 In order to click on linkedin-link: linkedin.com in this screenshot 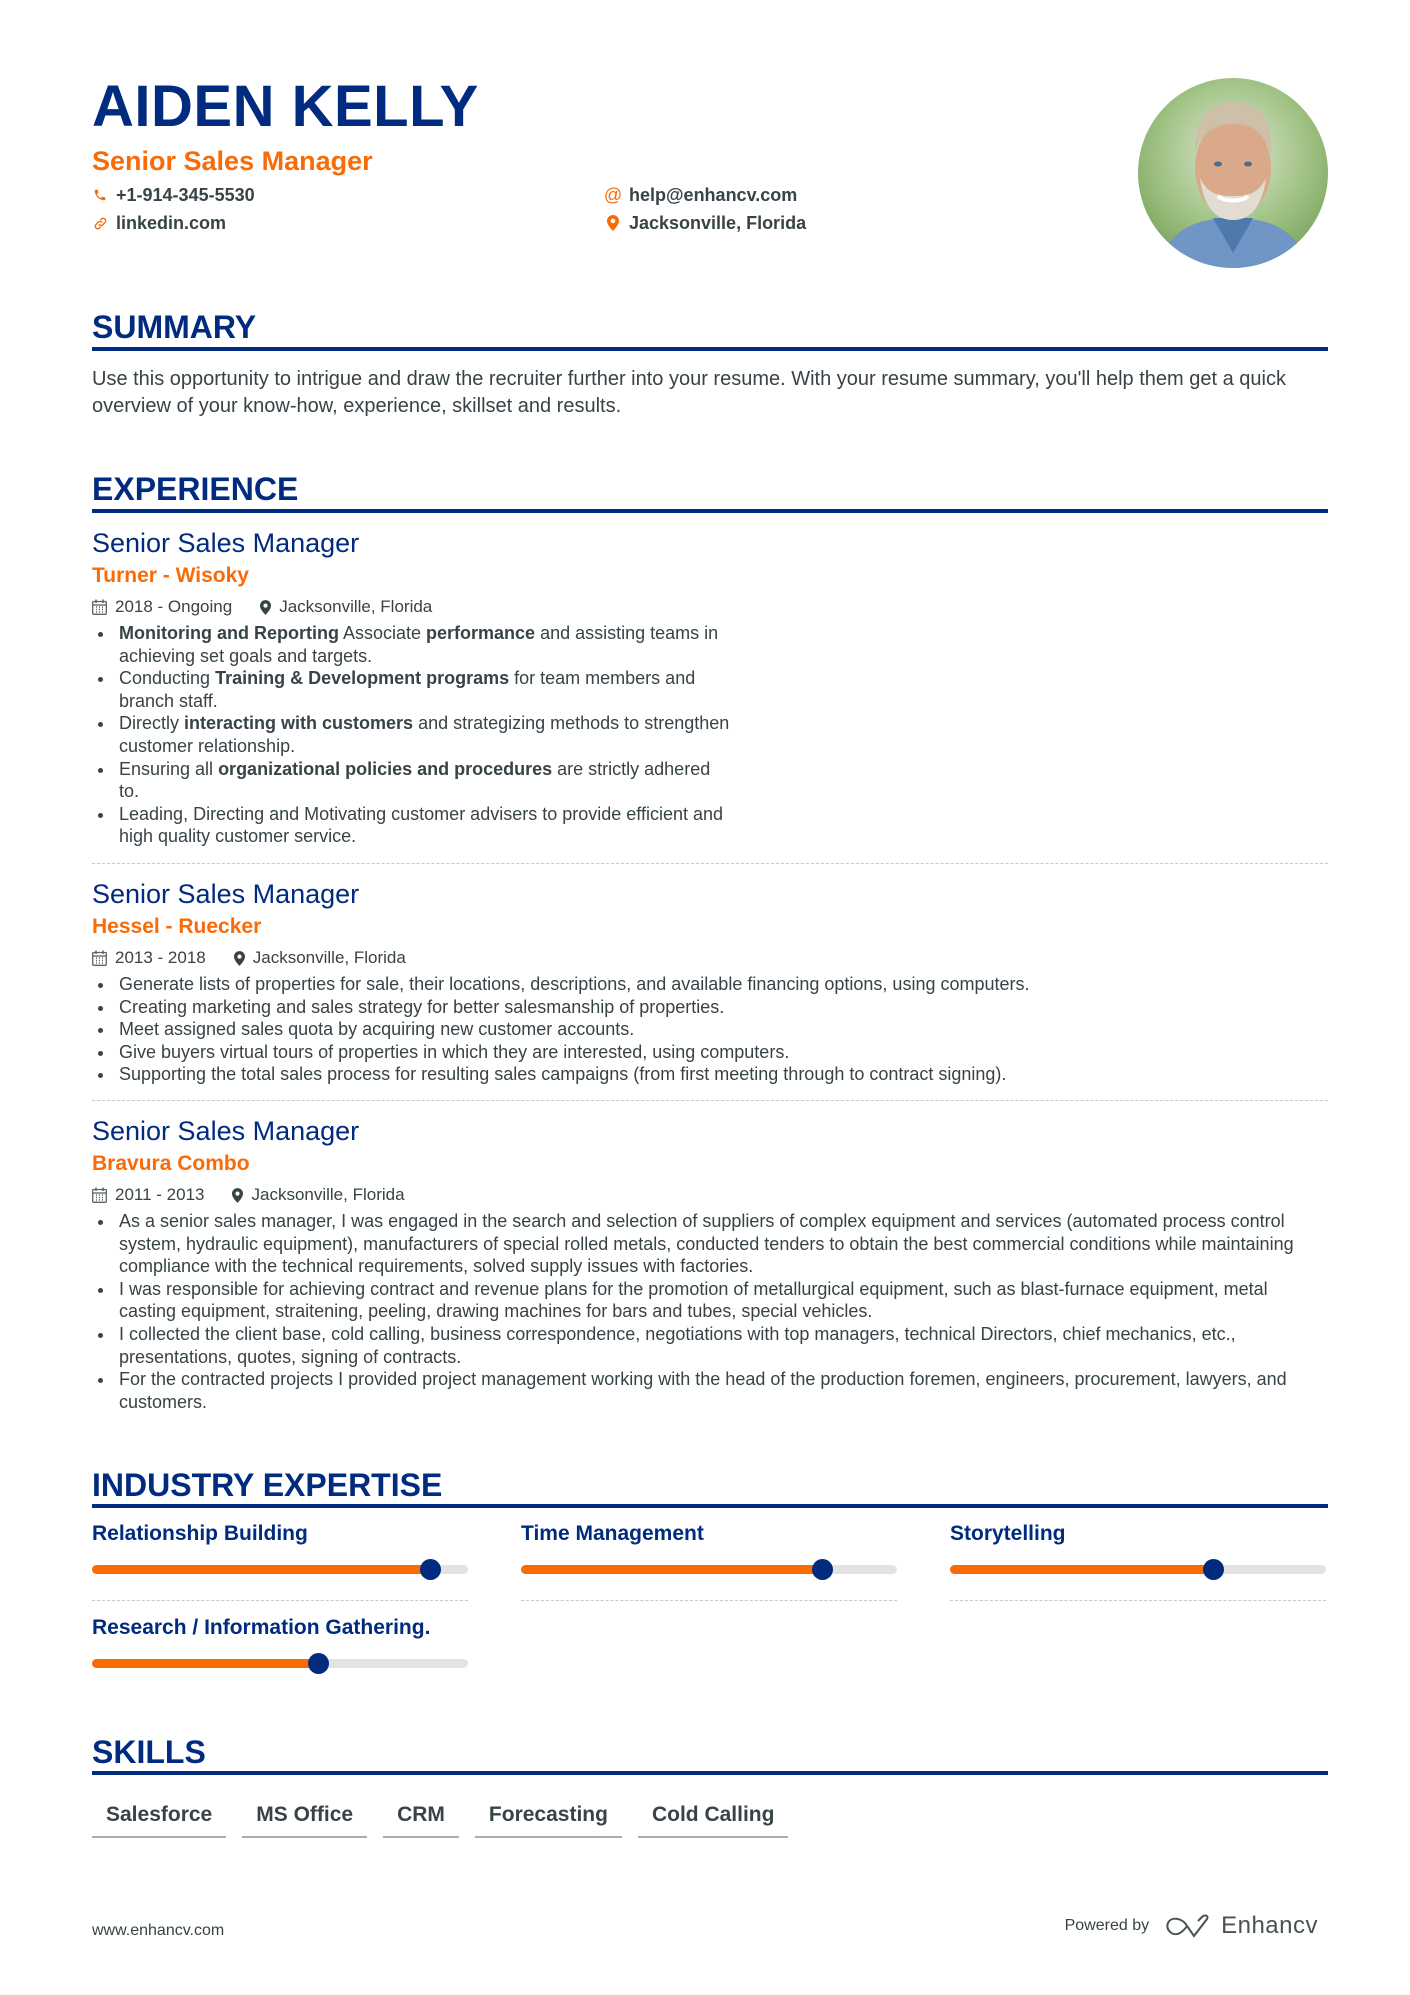, I will do `click(171, 223)`.